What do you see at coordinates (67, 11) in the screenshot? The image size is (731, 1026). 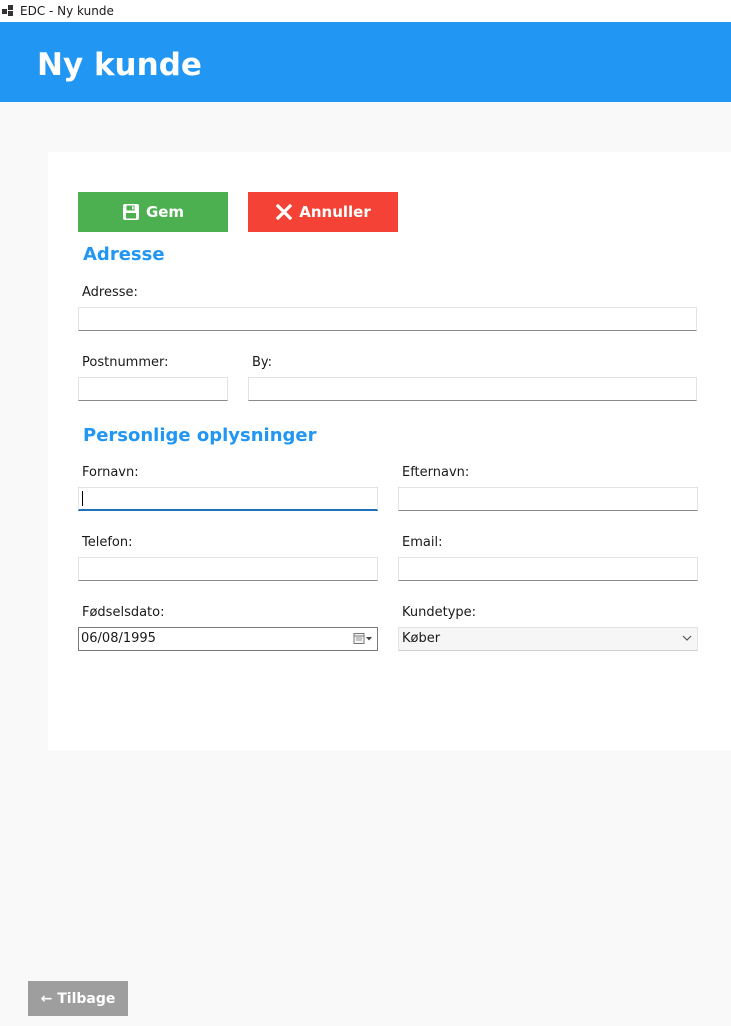 I see `window-title: EDC - Ny kunde` at bounding box center [67, 11].